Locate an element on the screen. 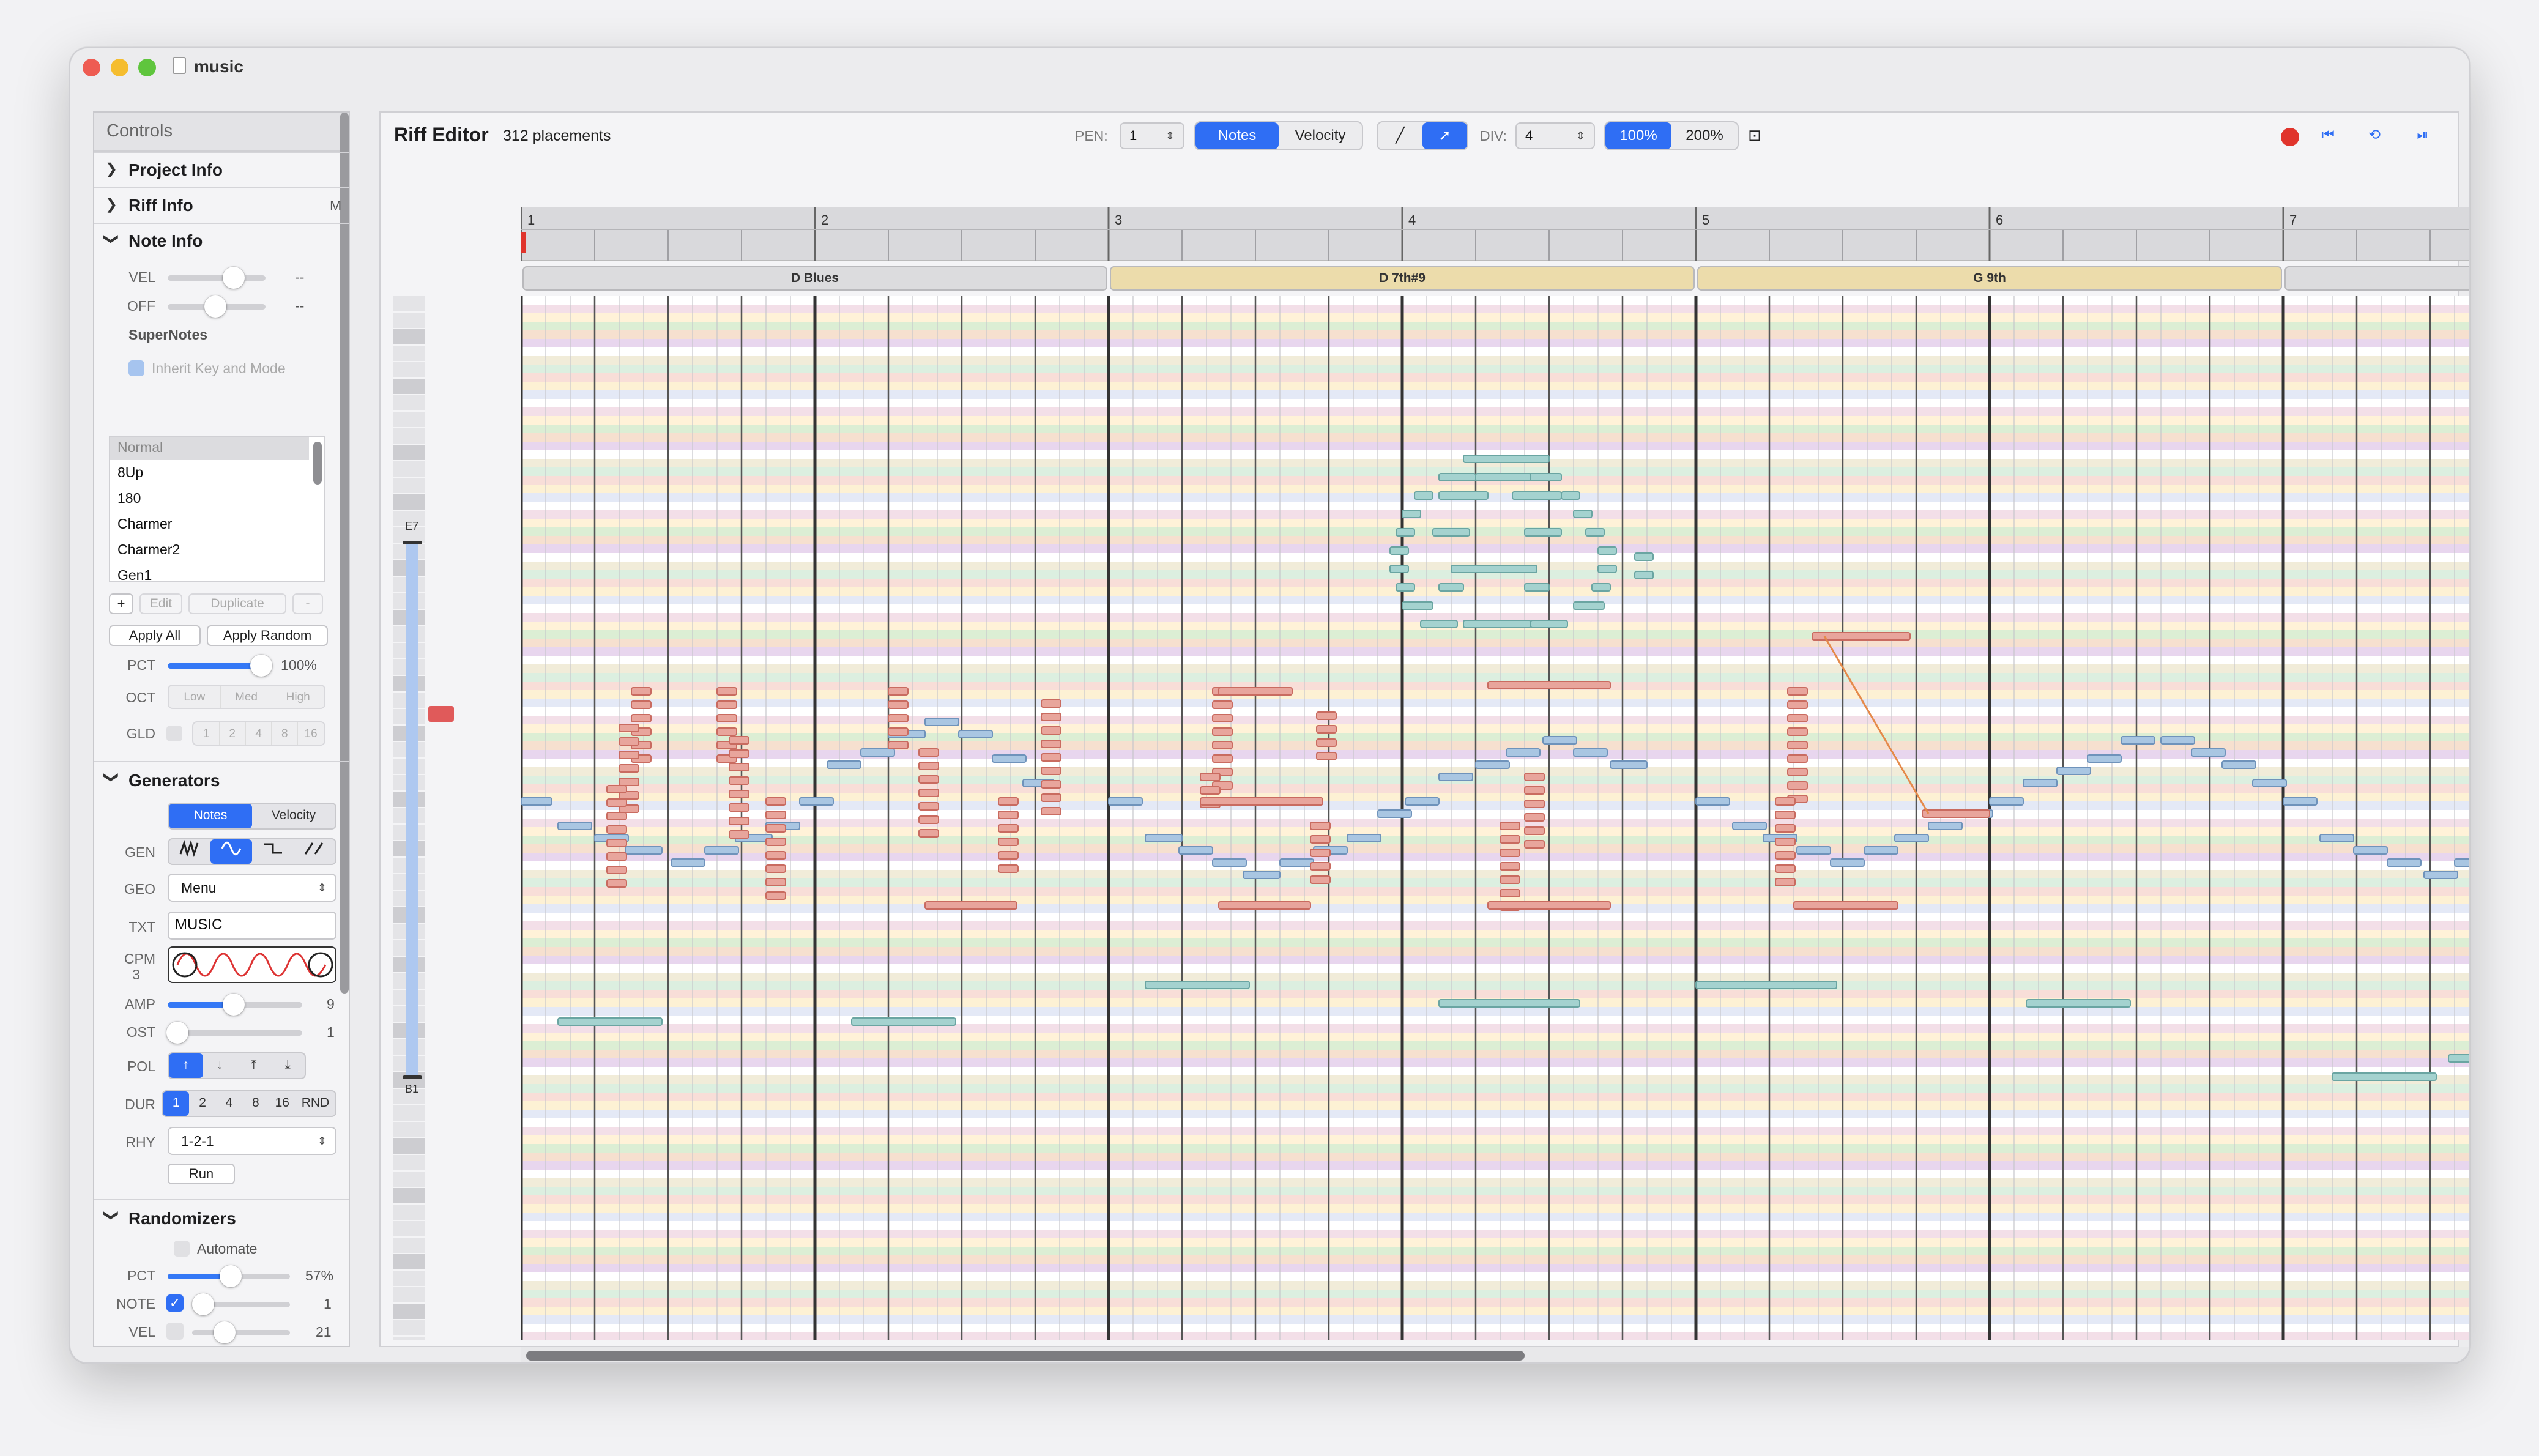 The image size is (2539, 1456). range-top-handle is located at coordinates (412, 543).